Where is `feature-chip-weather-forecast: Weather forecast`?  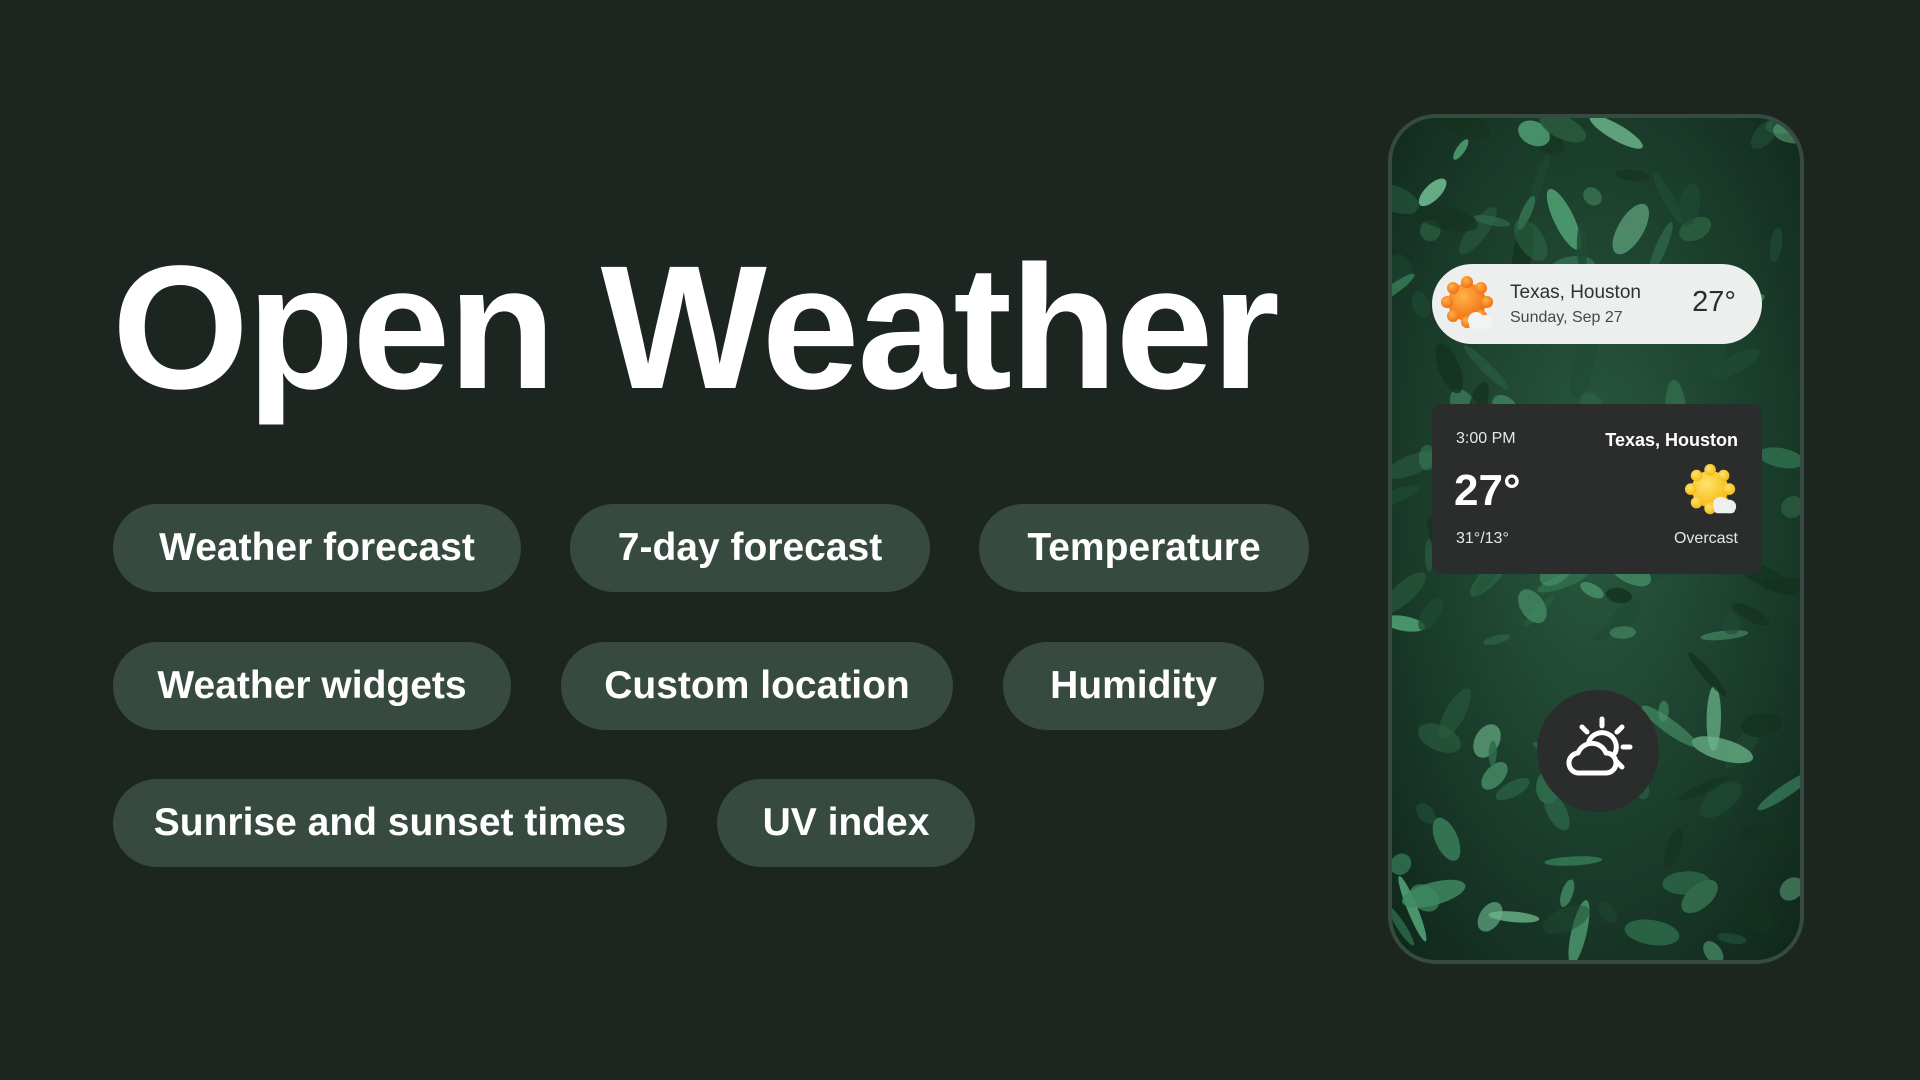
feature-chip-weather-forecast: Weather forecast is located at coordinates (317, 548).